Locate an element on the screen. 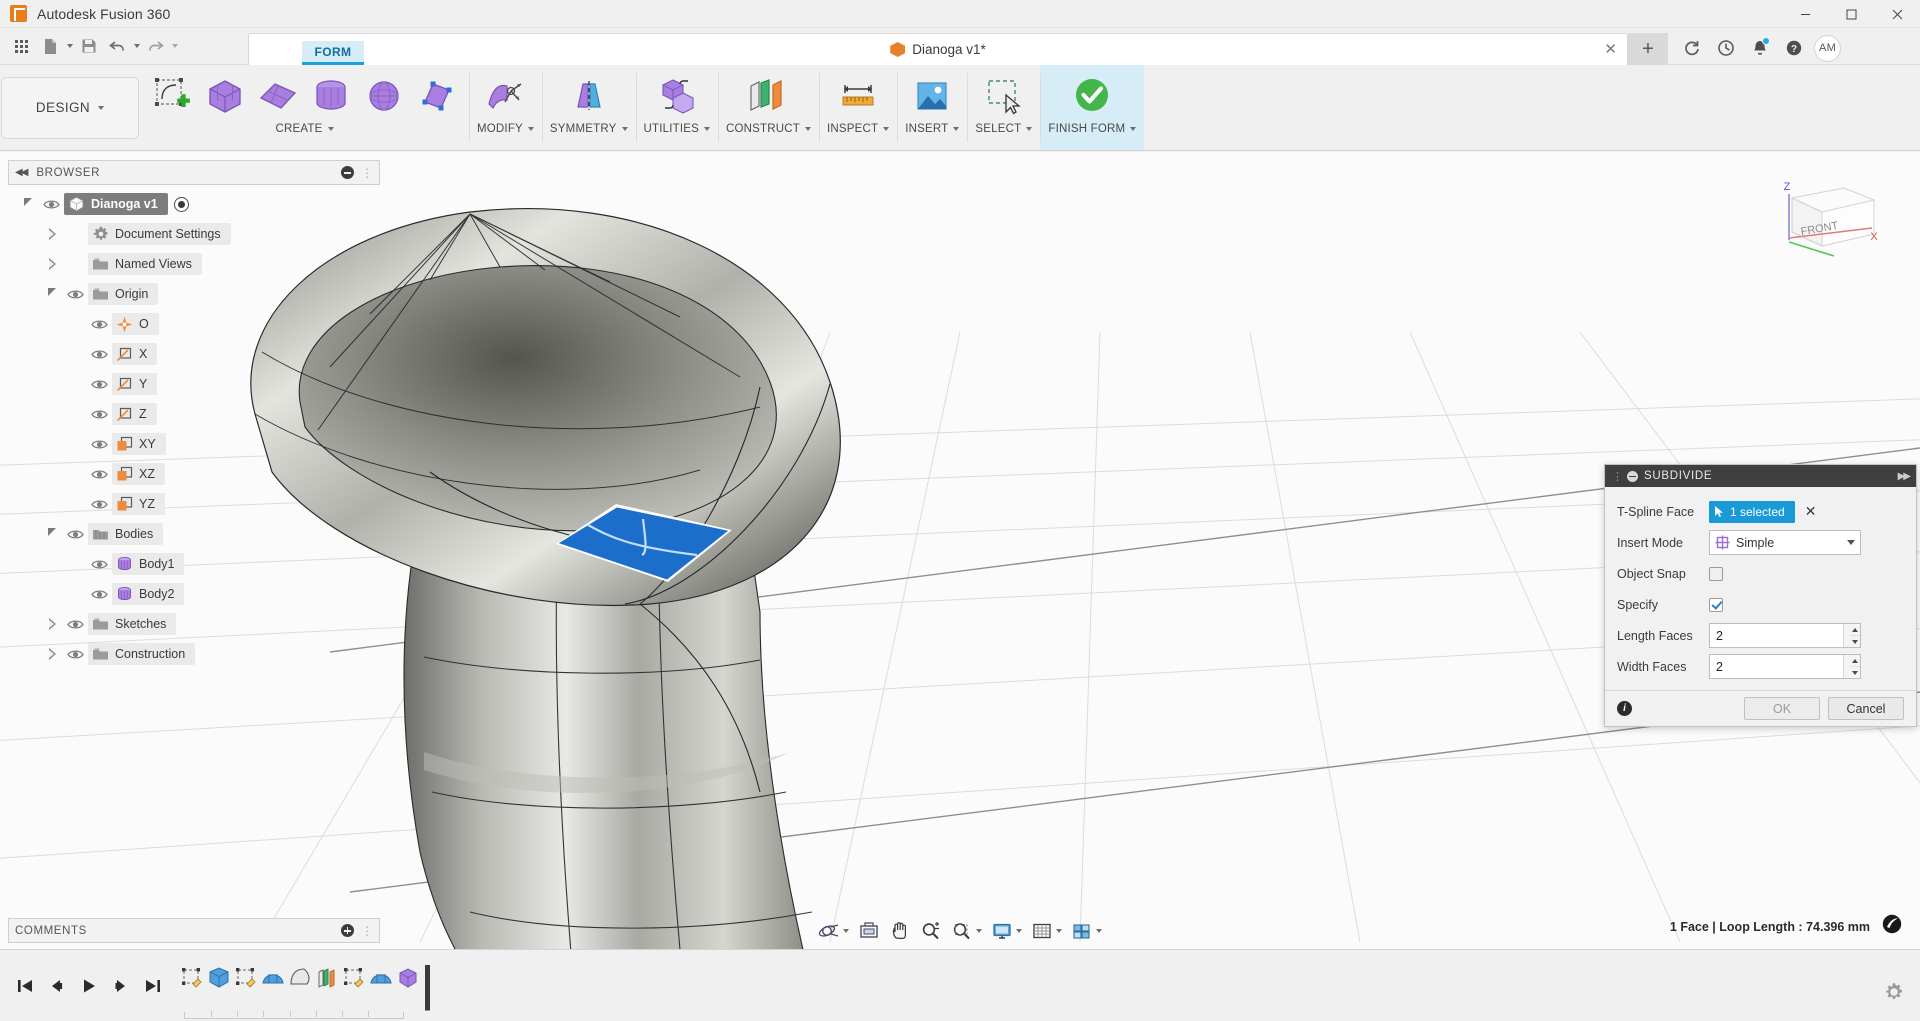  tree-item-pill: XZ is located at coordinates (138, 474).